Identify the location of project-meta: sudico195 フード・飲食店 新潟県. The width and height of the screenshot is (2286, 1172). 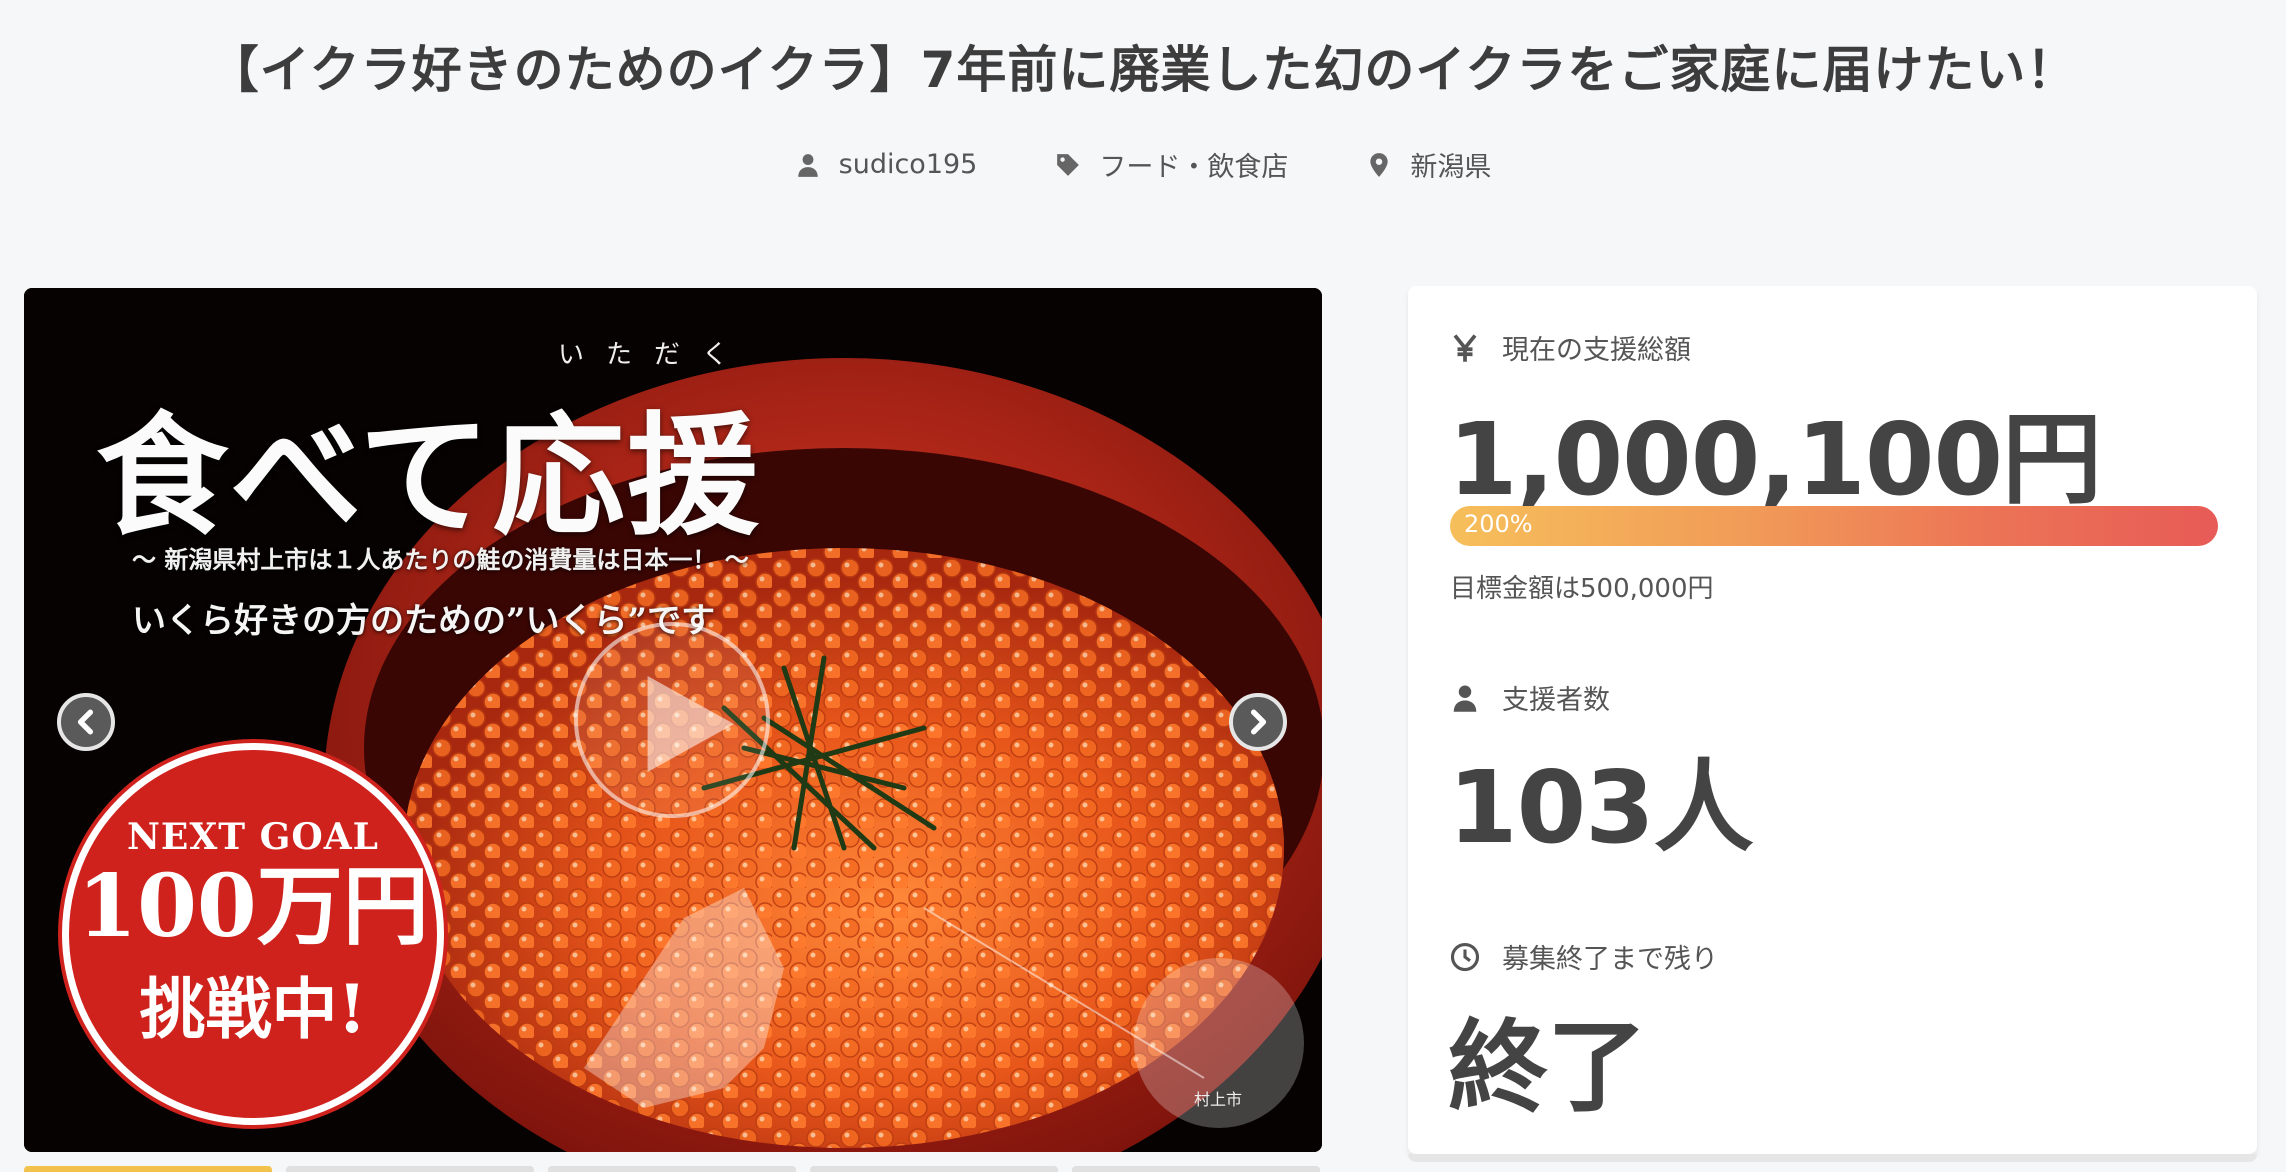
(1143, 164).